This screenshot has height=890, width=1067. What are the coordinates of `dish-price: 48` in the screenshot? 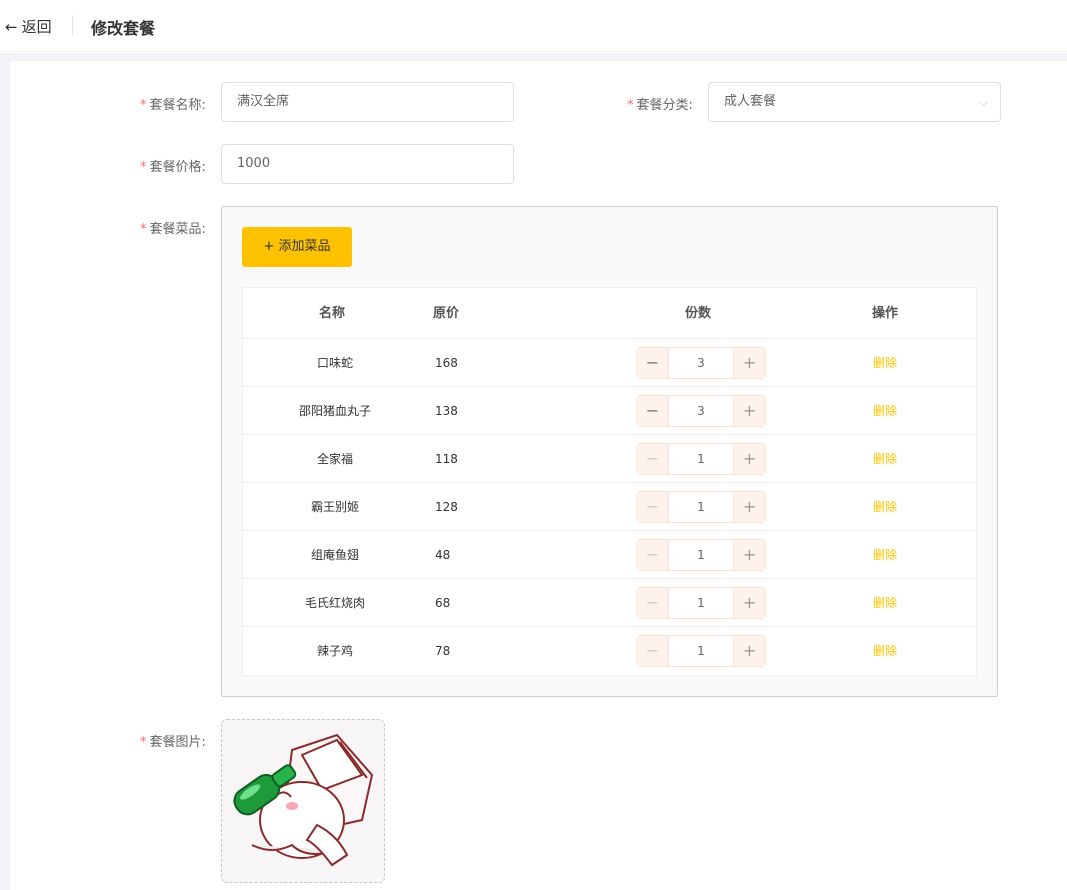 It's located at (443, 555).